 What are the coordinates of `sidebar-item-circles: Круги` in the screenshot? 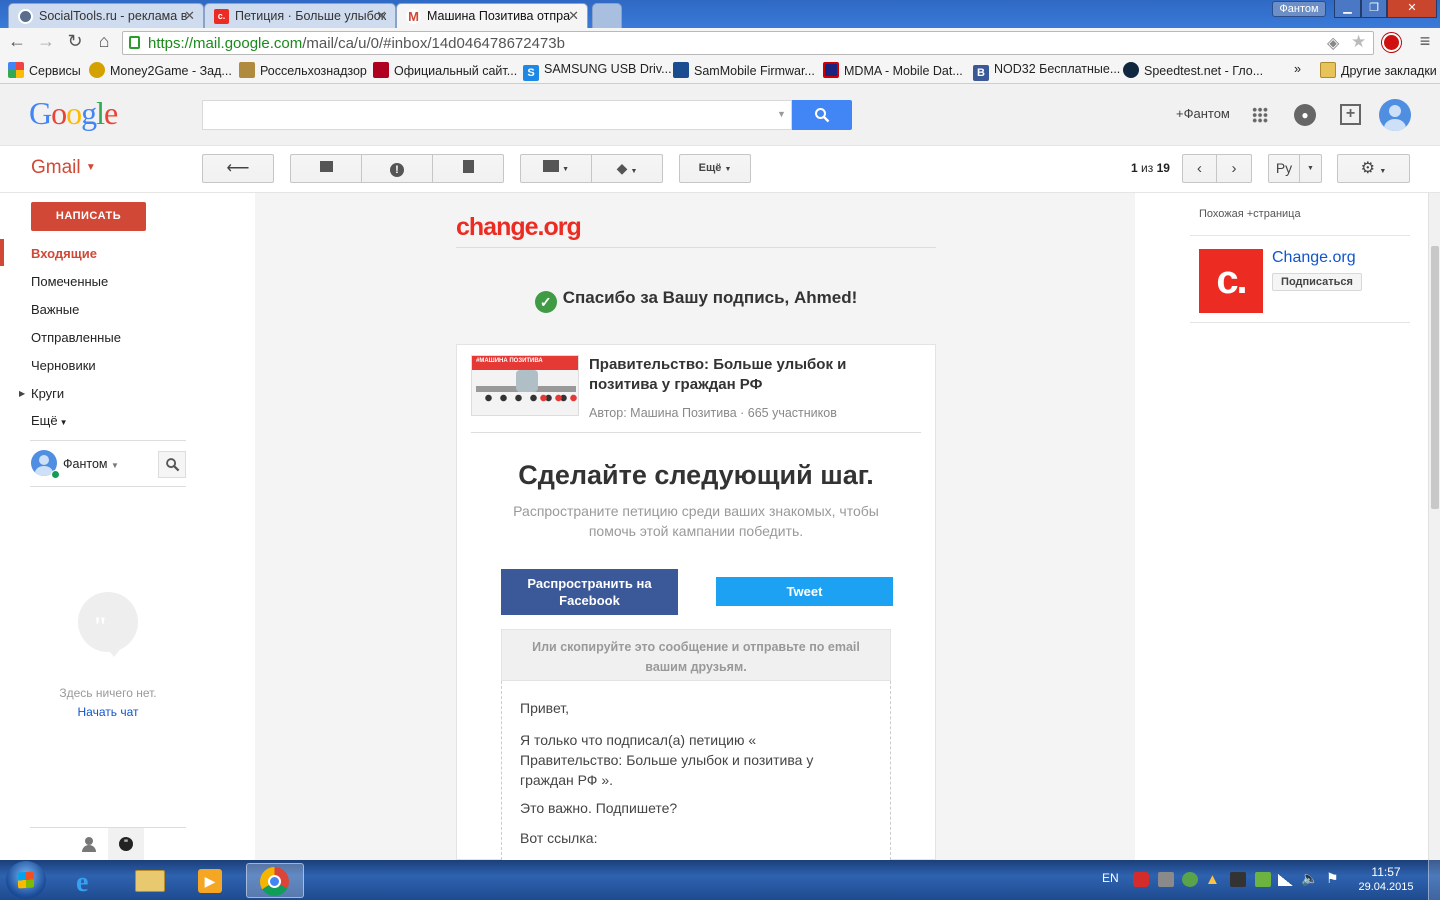 It's located at (47, 393).